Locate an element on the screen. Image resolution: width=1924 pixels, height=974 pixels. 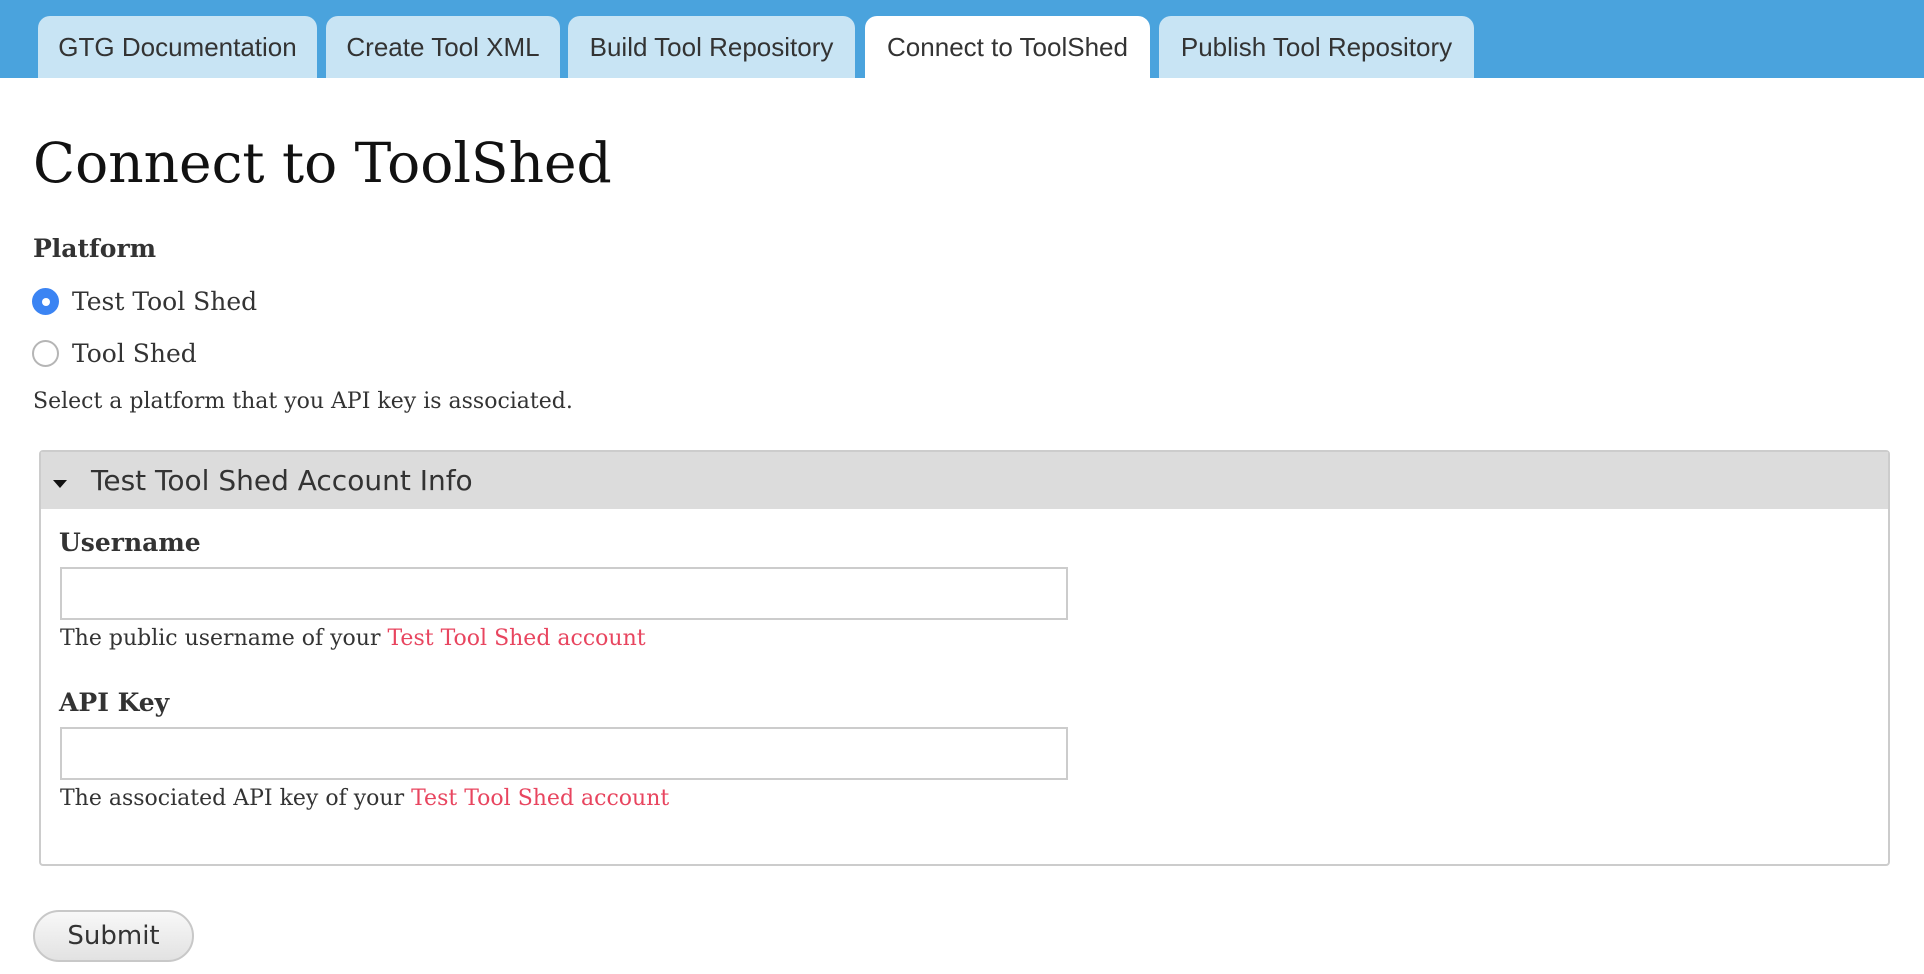
api-key-help-link: Test Tool Shed account is located at coordinates (540, 798).